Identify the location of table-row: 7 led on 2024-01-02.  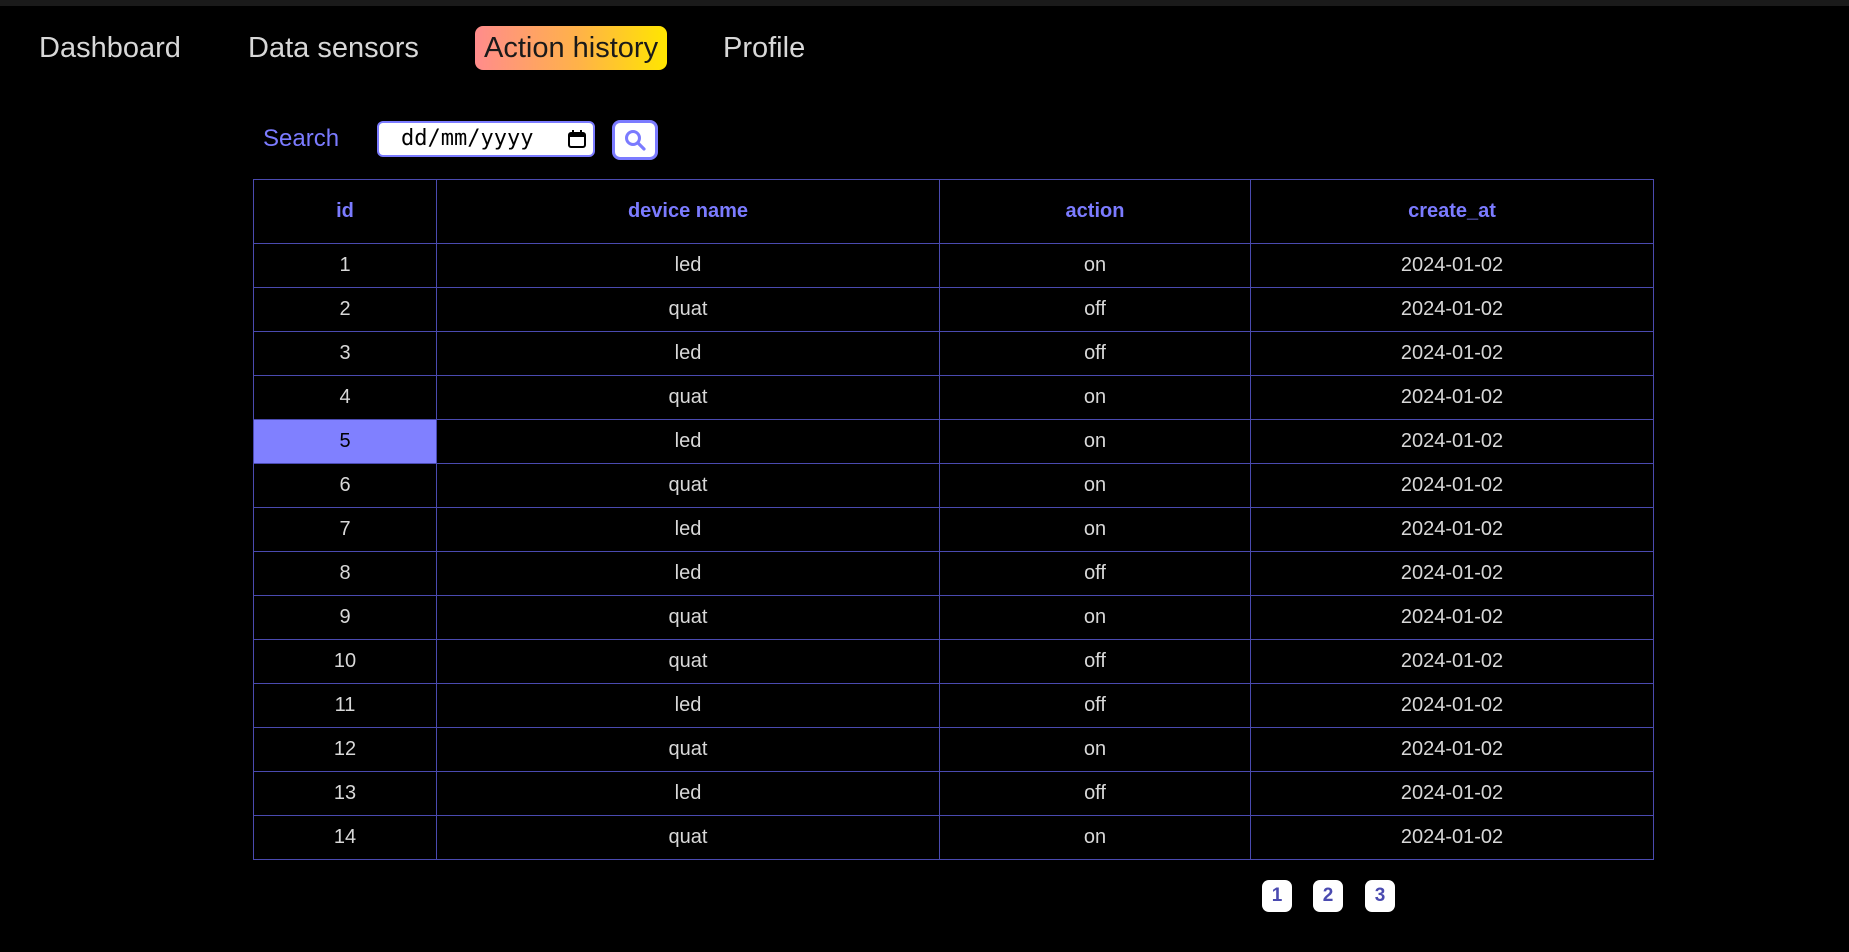
(953, 529).